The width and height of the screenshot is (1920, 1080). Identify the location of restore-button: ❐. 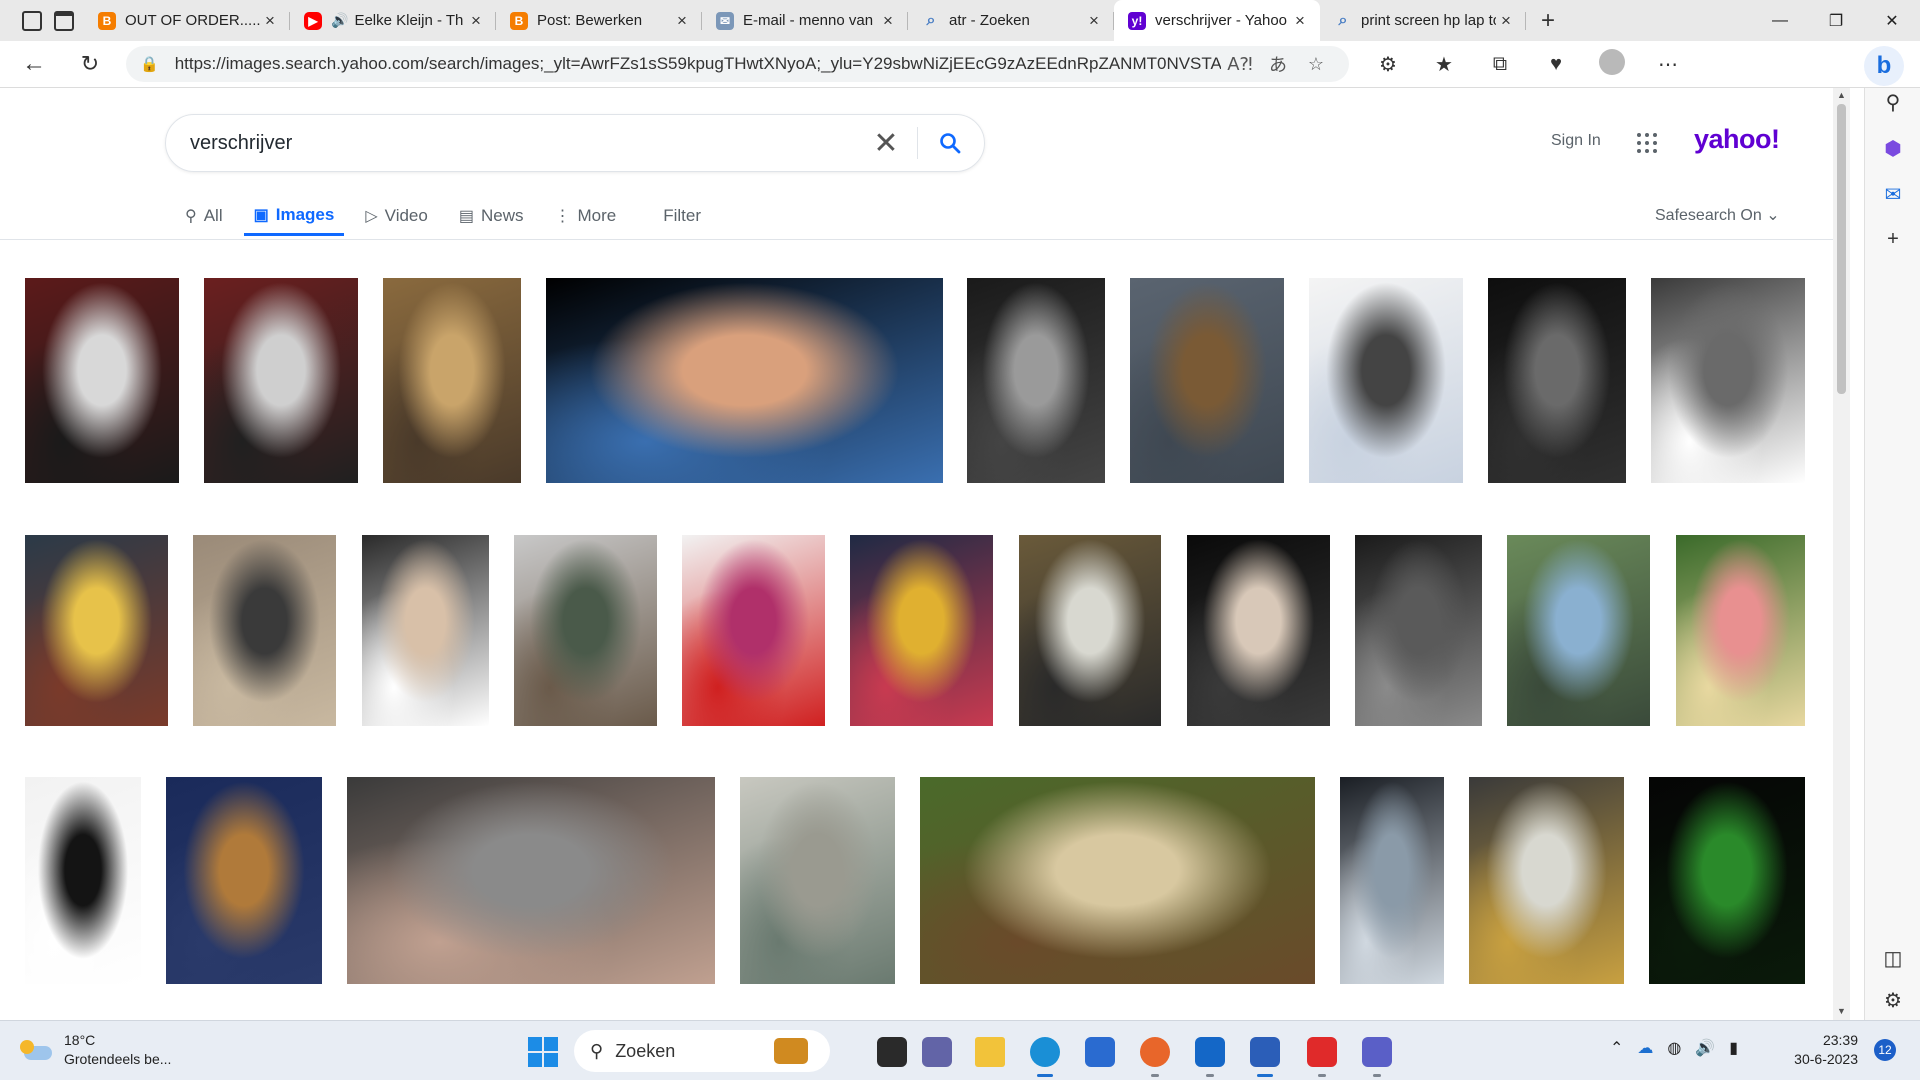
(1836, 20).